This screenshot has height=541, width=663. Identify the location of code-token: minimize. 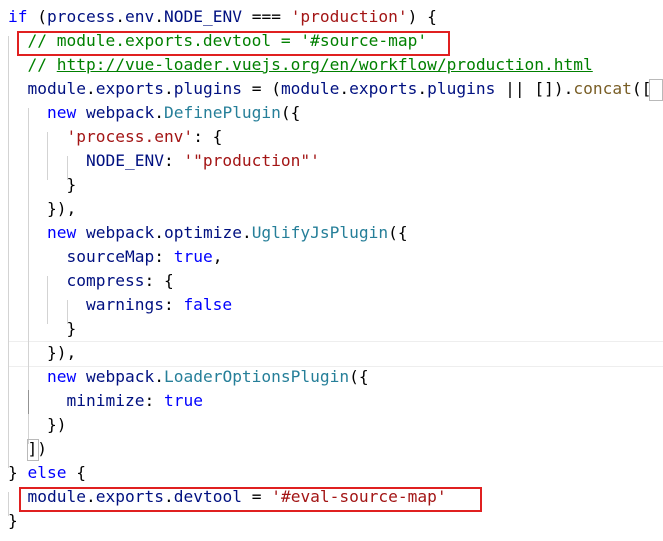
(105, 400).